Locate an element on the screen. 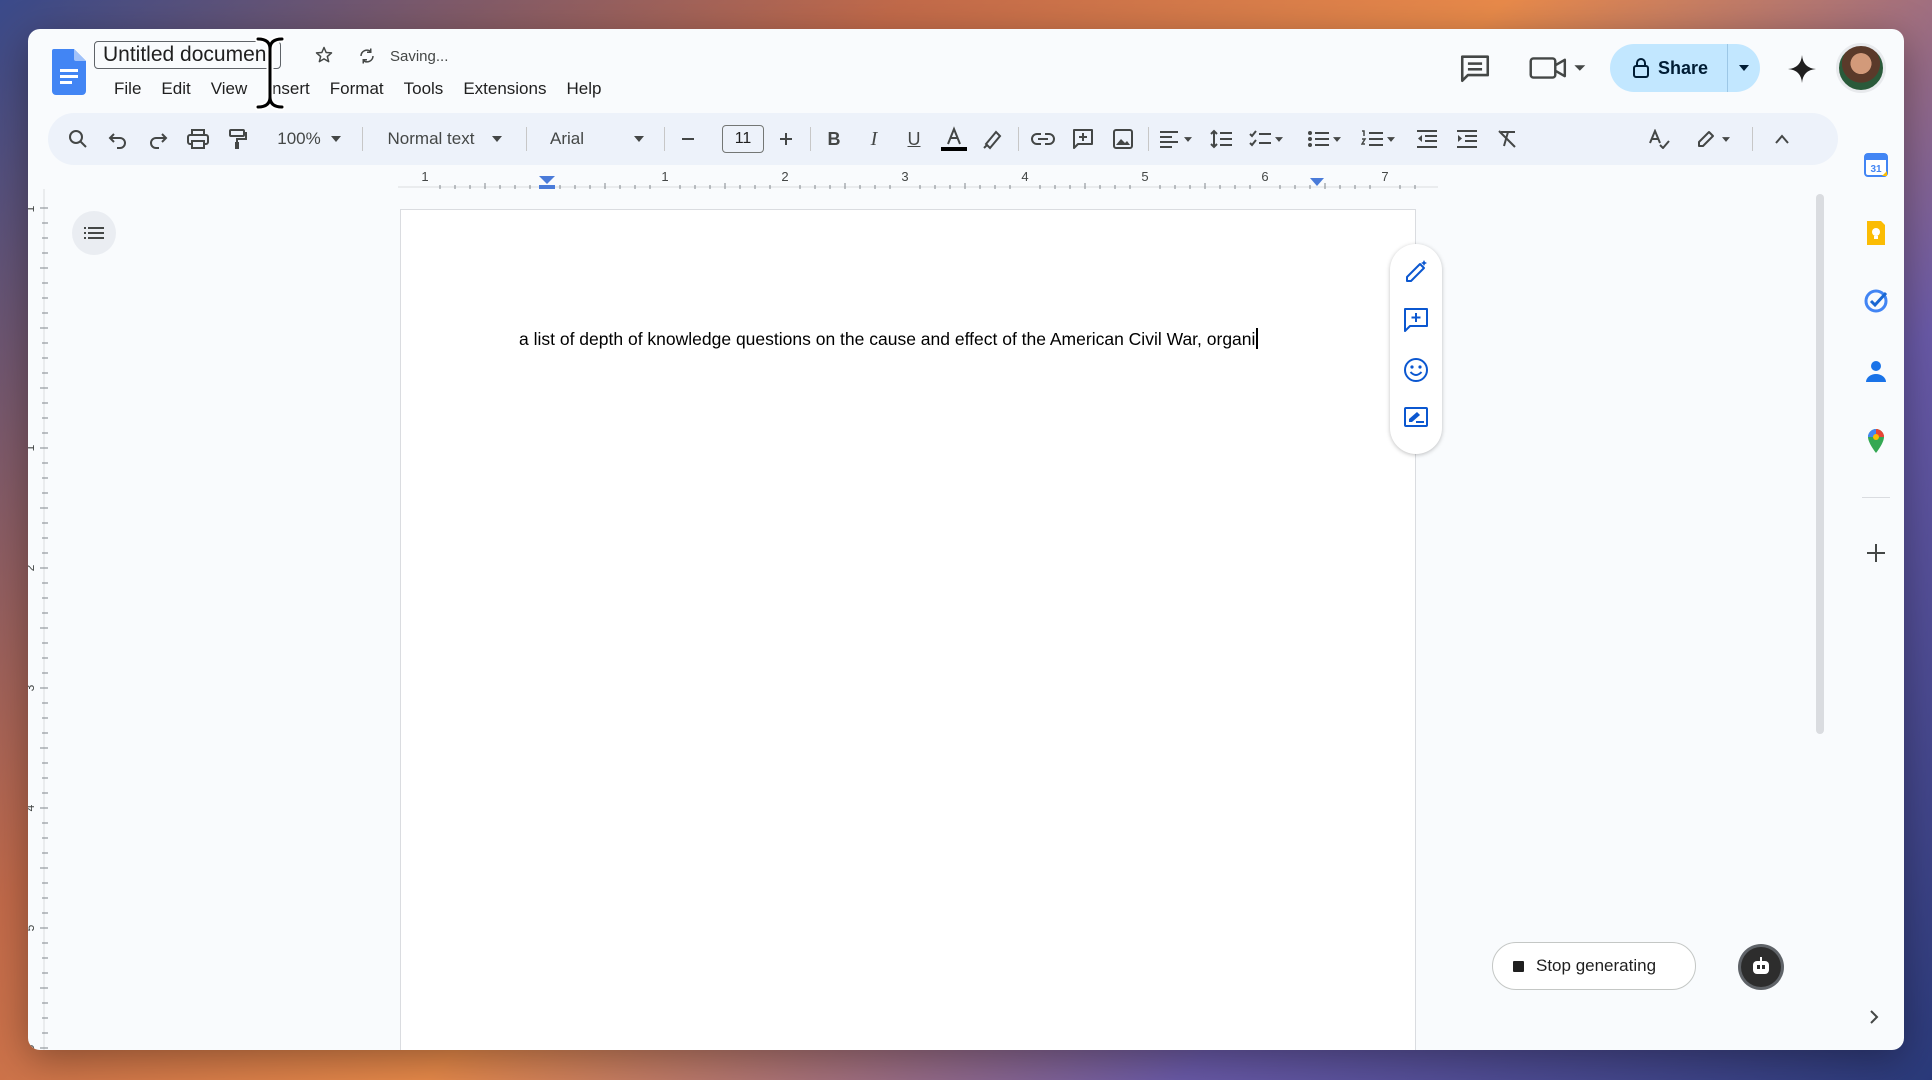  vruler-label: 3 is located at coordinates (32, 687).